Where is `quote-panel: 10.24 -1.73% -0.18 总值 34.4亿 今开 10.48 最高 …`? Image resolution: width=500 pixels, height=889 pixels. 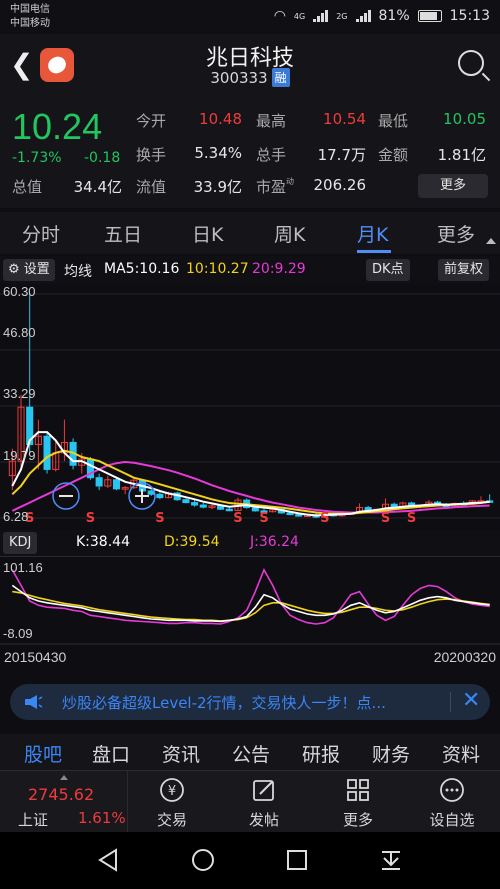
quote-panel: 10.24 -1.73% -0.18 总值 34.4亿 今开 10.48 最高 … is located at coordinates (250, 152).